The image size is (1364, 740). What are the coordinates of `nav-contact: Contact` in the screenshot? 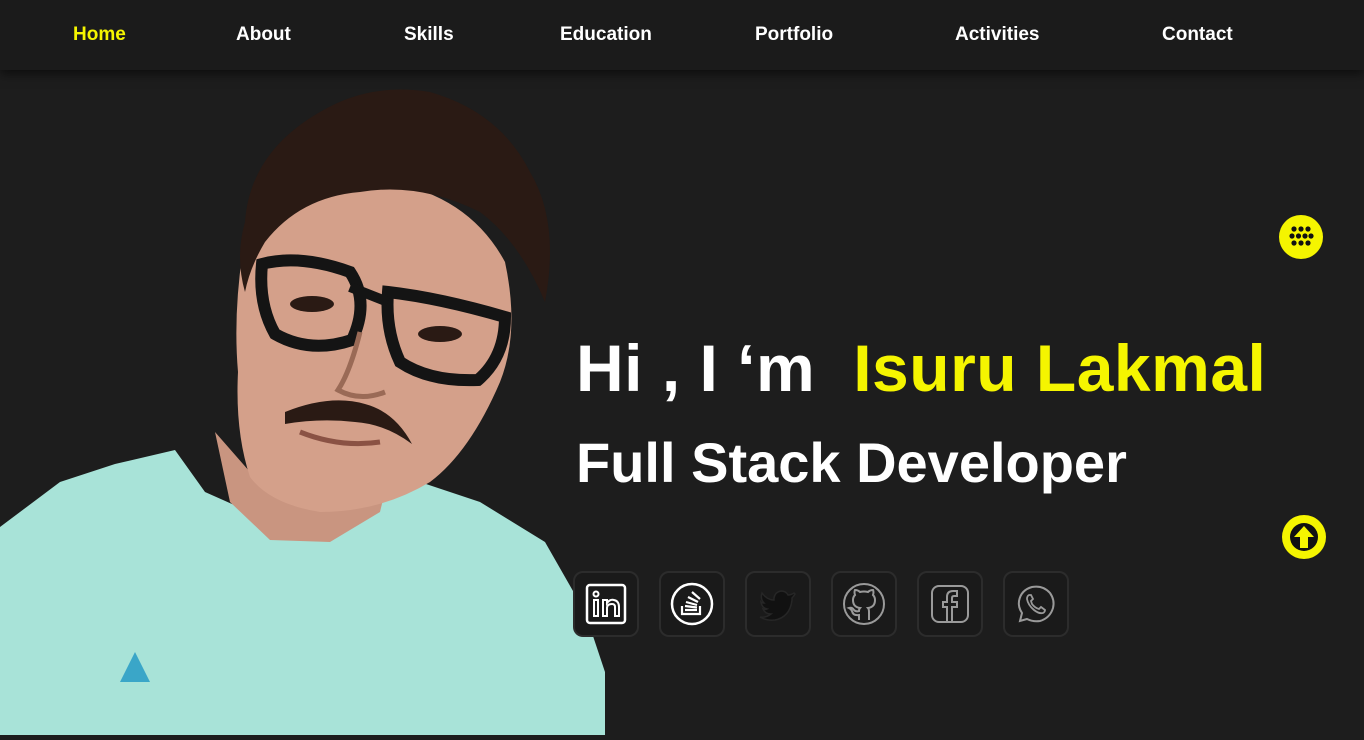 It's located at (1197, 35).